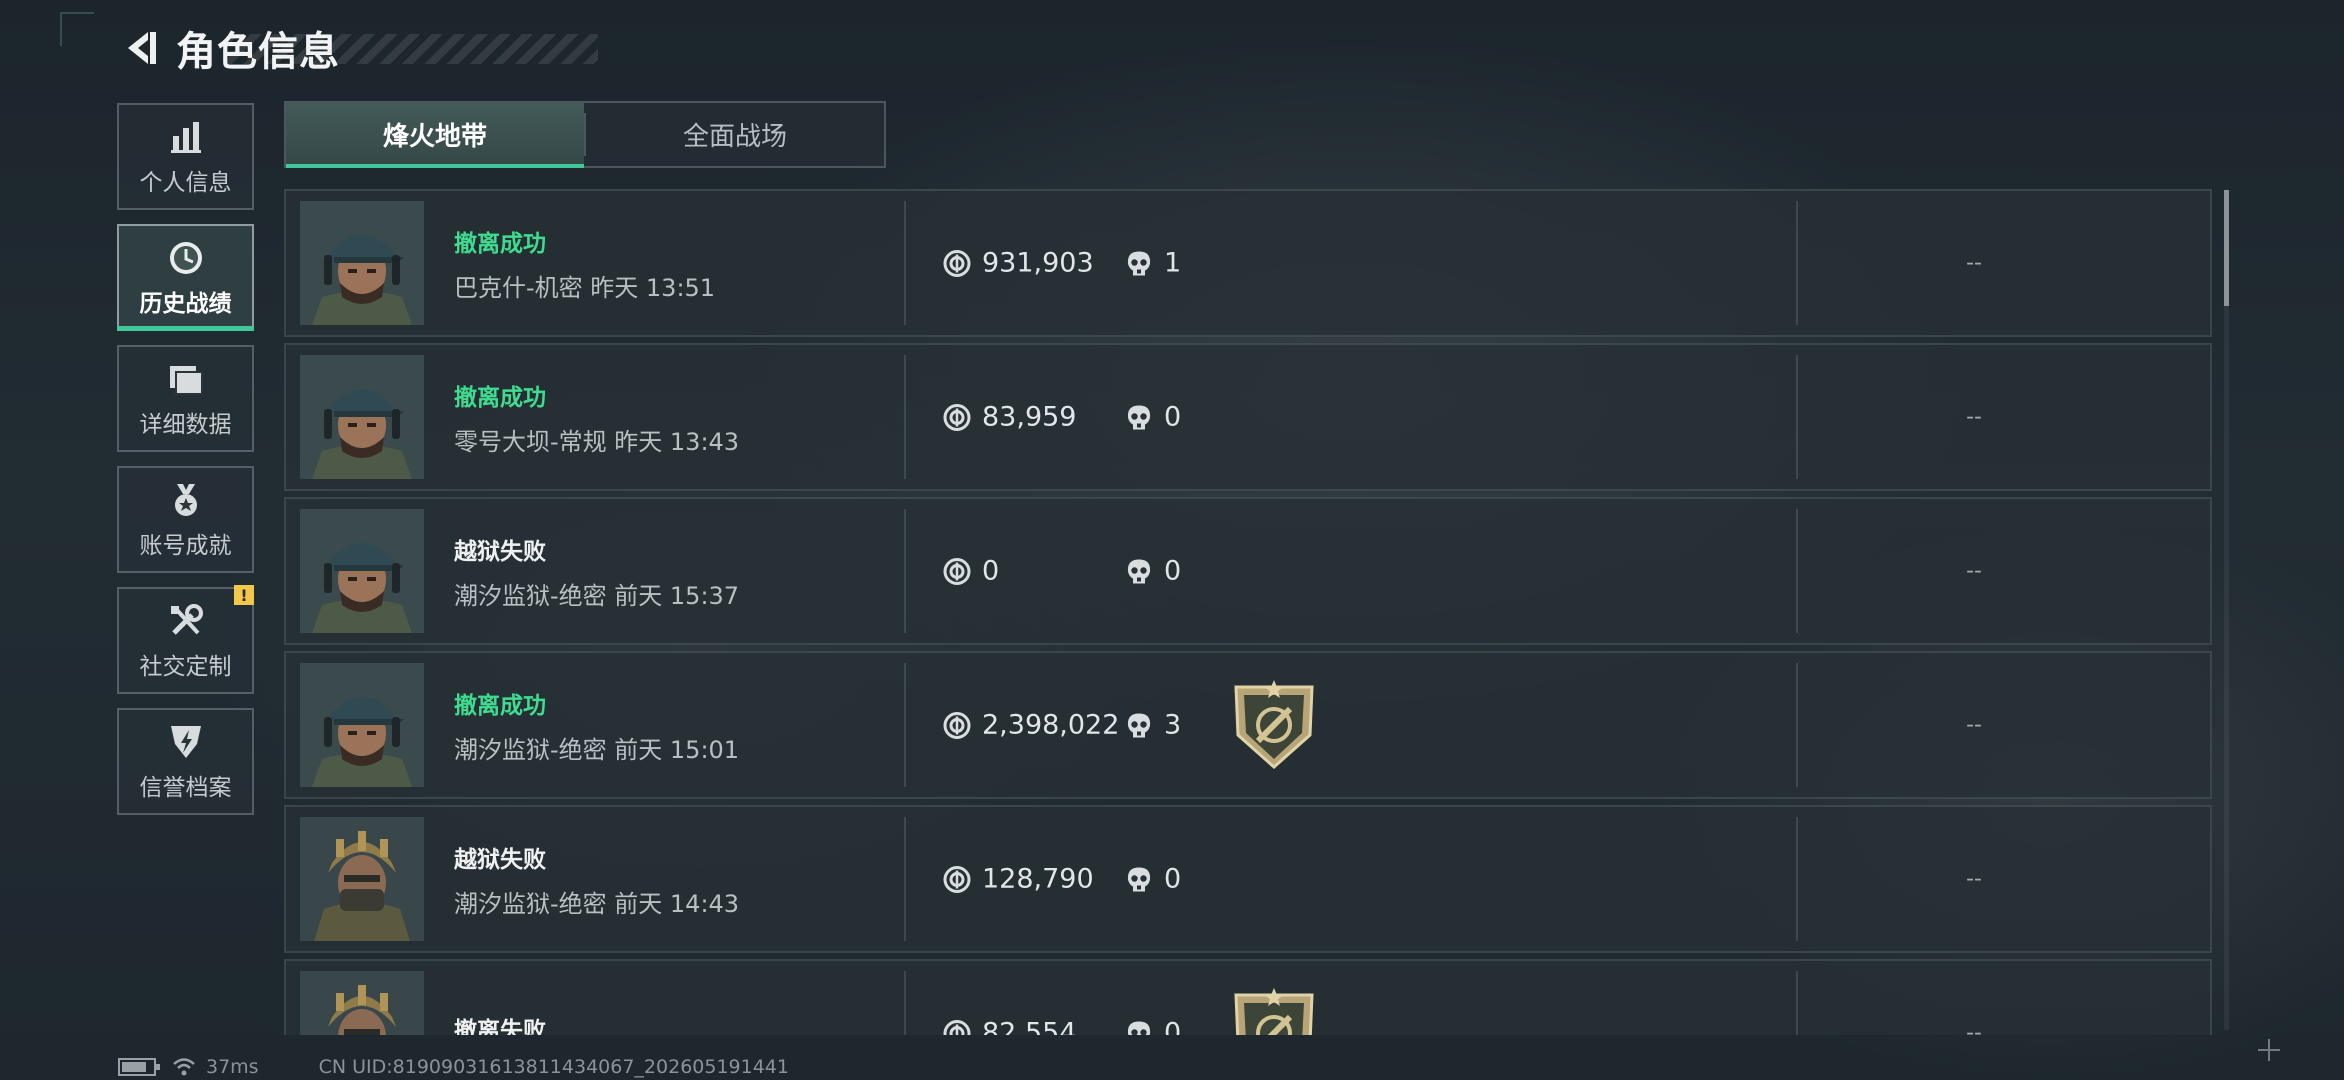  I want to click on extracted-value-text: 128,790, so click(1038, 879).